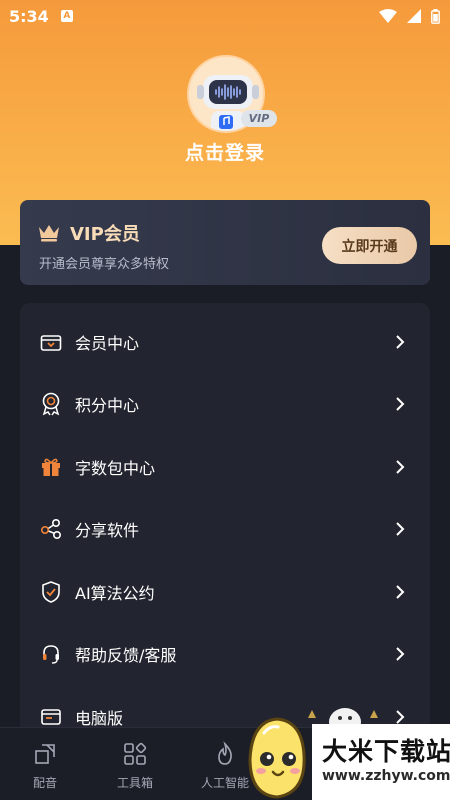  Describe the element at coordinates (225, 467) in the screenshot. I see `menu-item-word-pack: 字数包中心` at that location.